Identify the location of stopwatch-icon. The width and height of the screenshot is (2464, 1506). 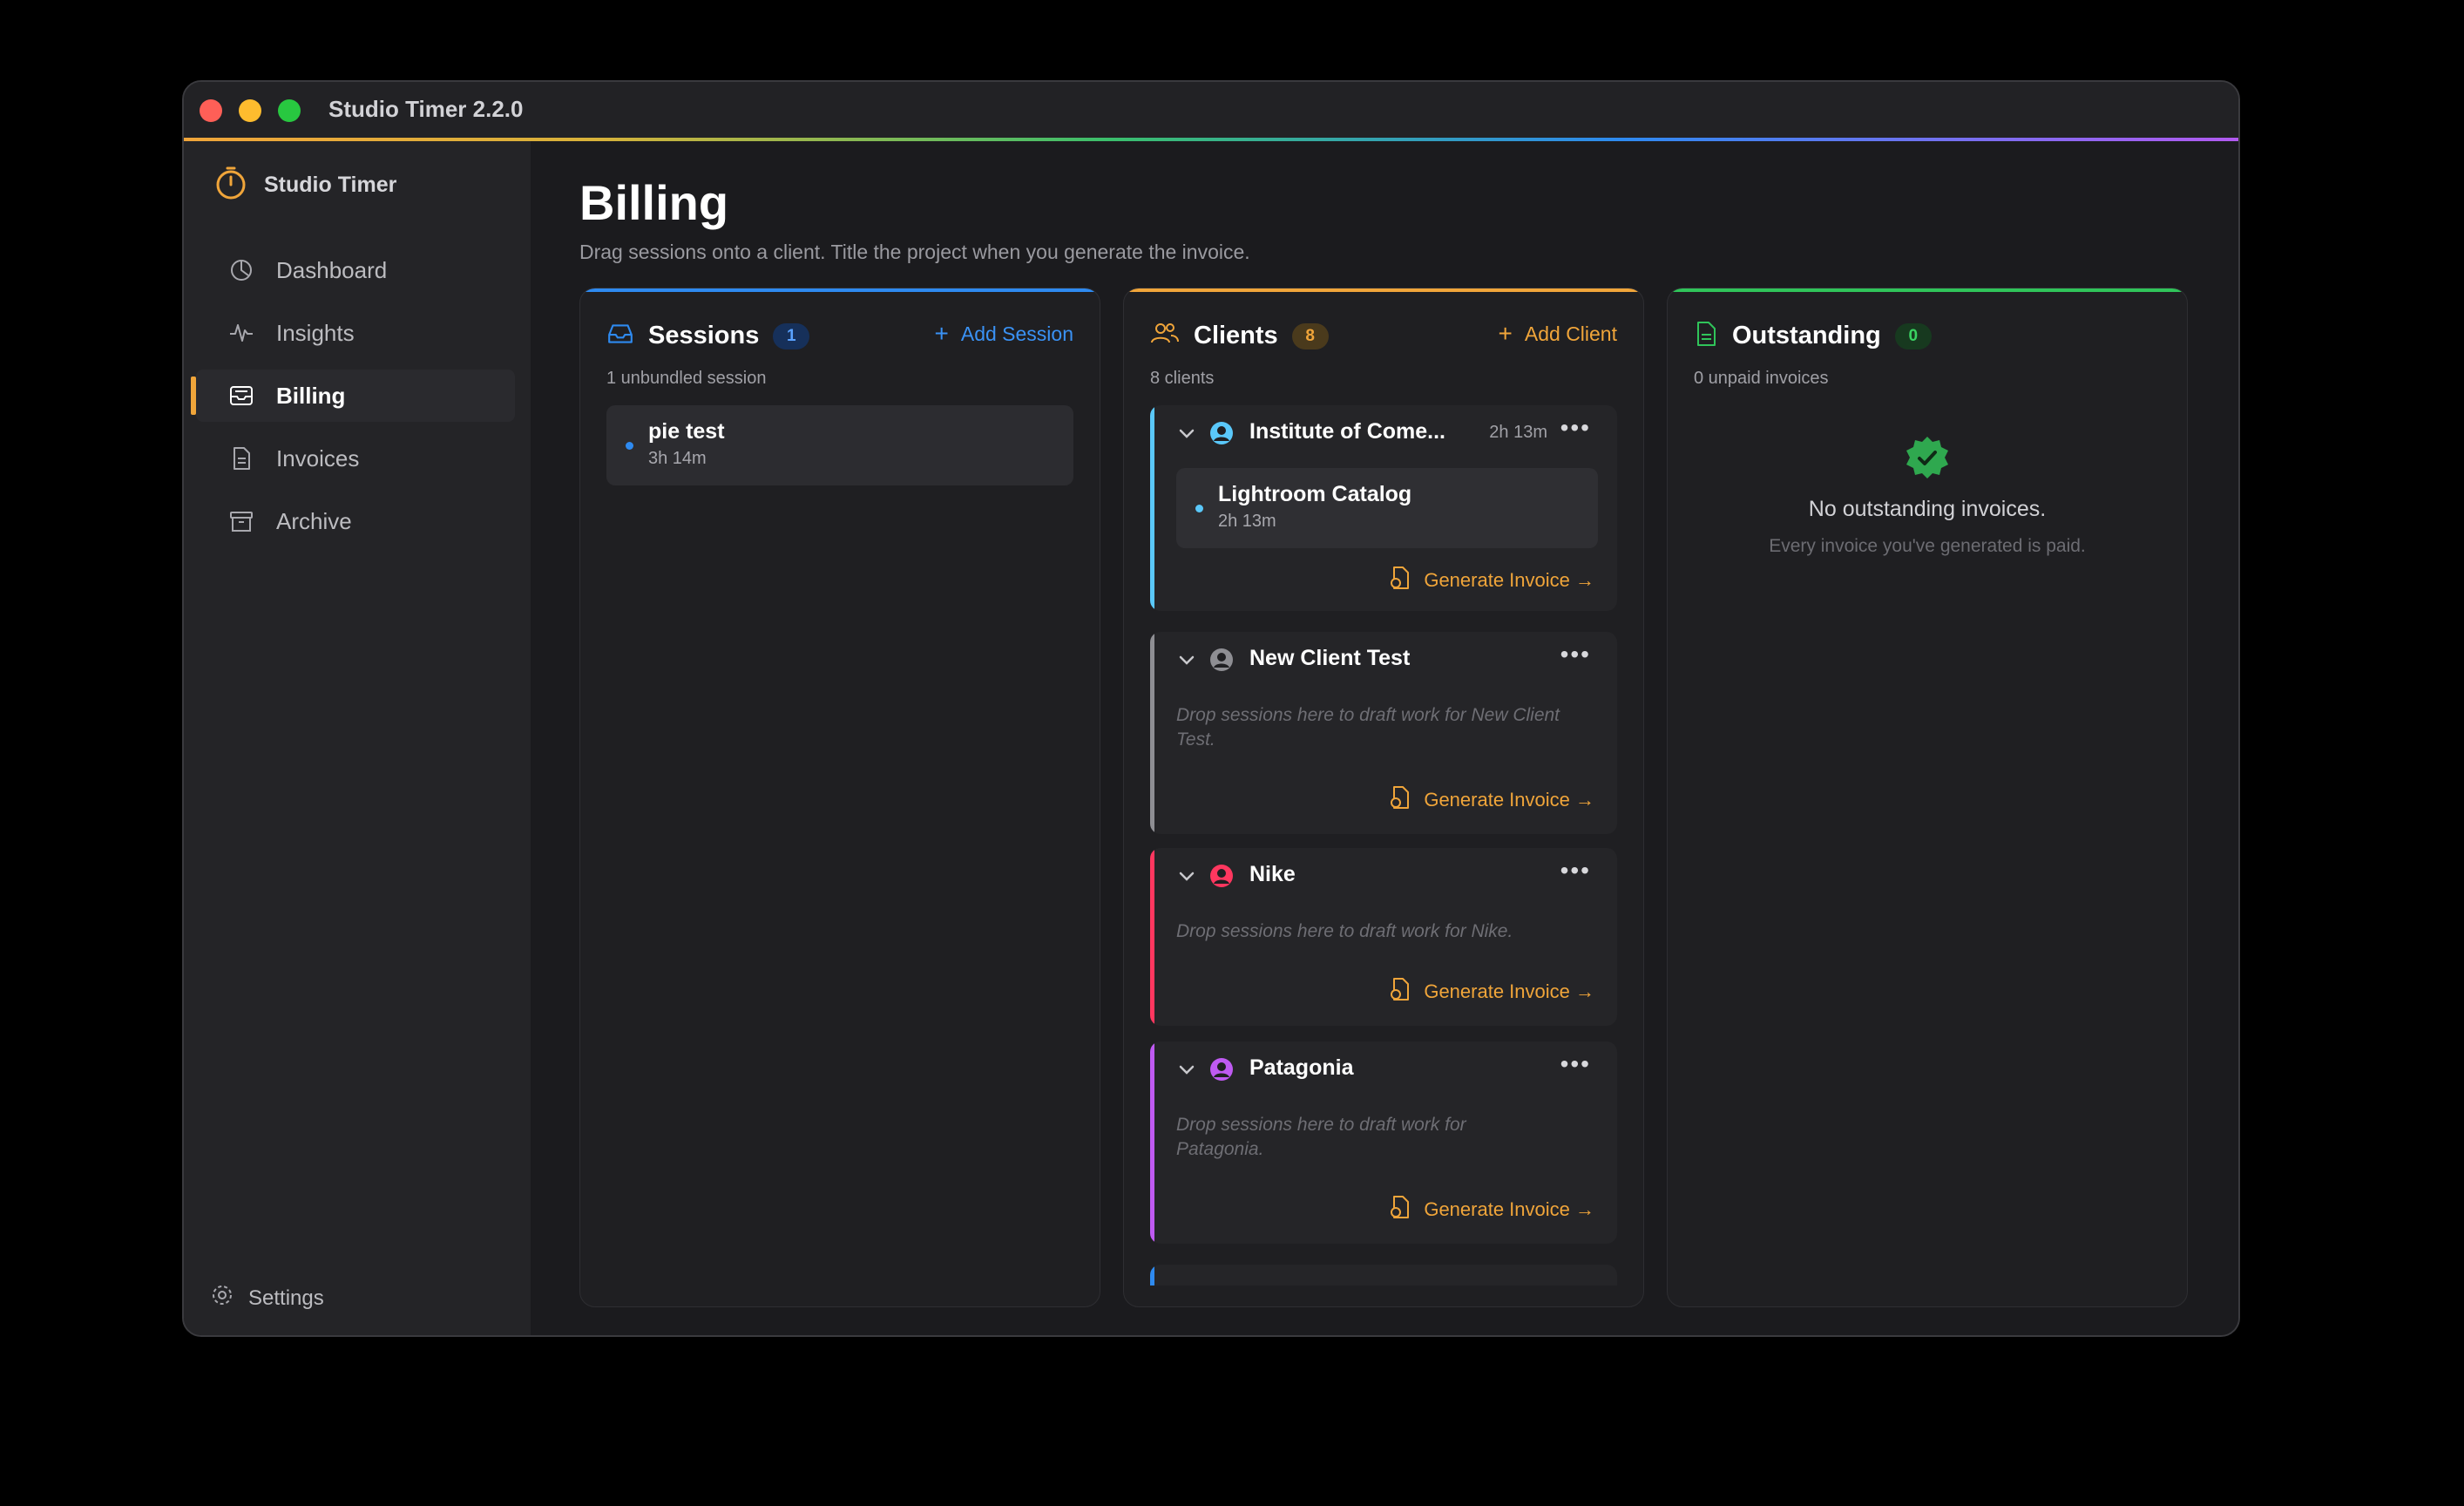
(230, 186).